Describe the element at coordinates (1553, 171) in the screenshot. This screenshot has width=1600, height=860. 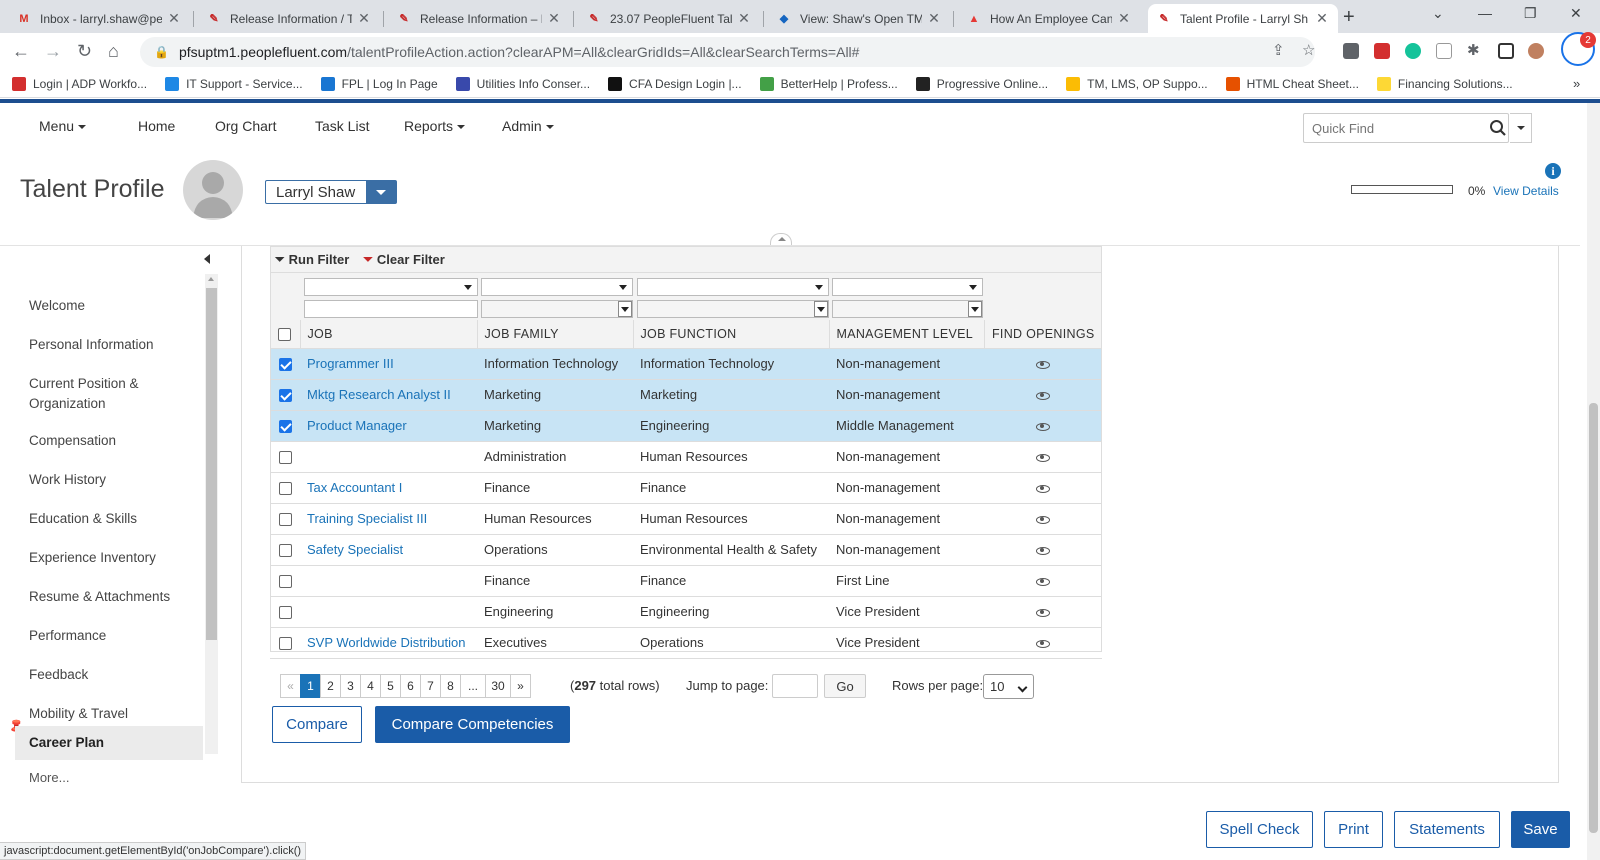
I see `info-icon: i` at that location.